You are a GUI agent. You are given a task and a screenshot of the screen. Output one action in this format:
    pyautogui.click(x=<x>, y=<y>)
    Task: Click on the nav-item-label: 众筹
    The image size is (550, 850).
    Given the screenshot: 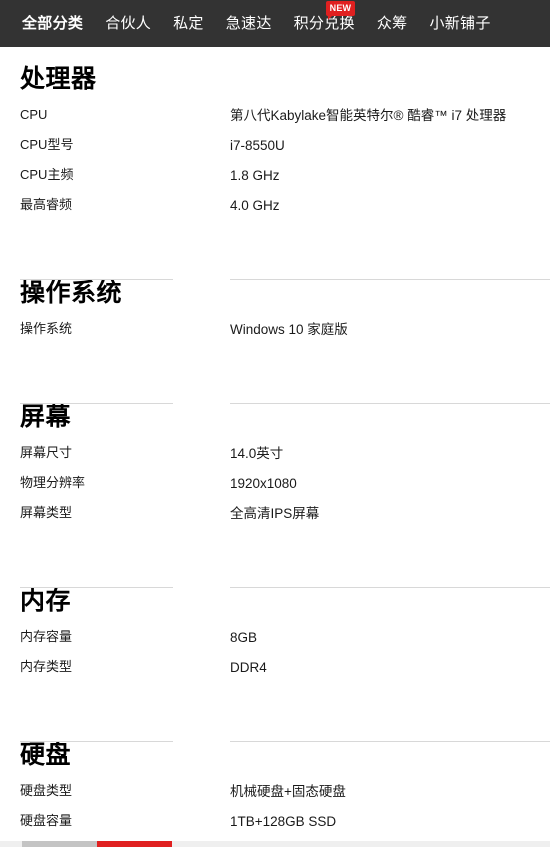 What is the action you would take?
    pyautogui.click(x=392, y=23)
    